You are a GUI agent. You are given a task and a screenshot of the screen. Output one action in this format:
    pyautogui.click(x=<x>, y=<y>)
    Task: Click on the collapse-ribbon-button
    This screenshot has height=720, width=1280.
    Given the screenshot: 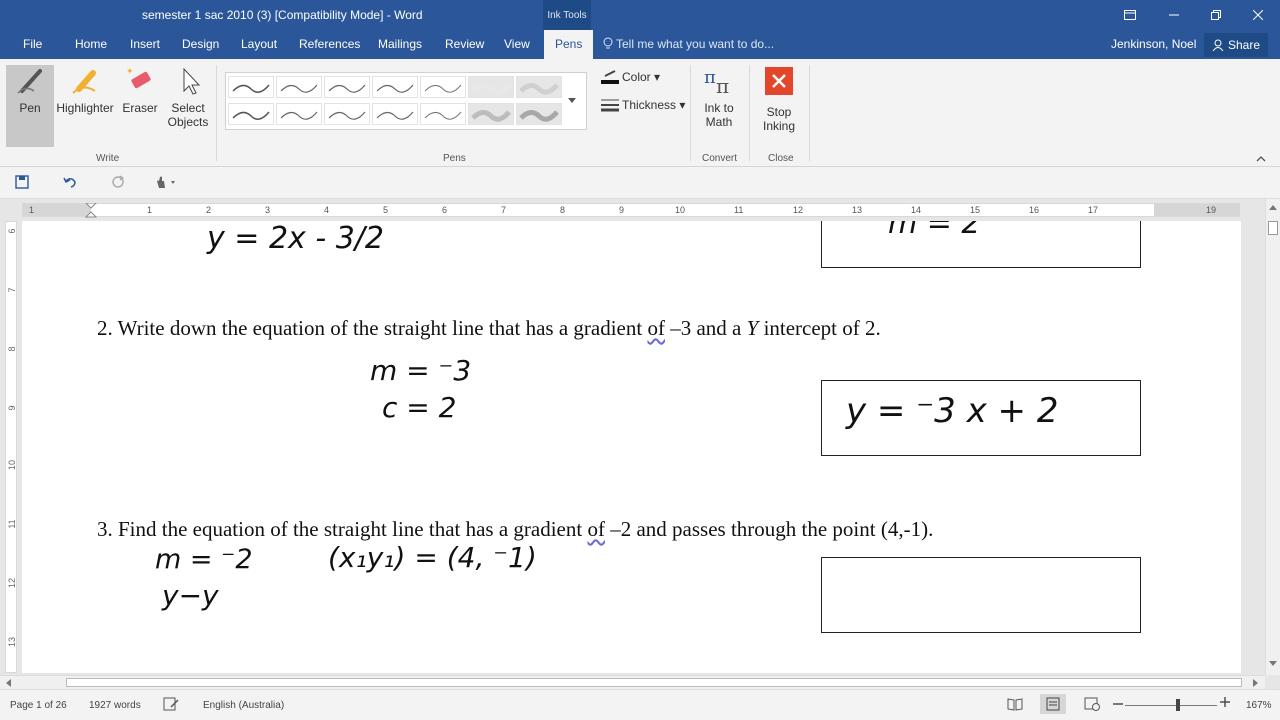 What is the action you would take?
    pyautogui.click(x=1261, y=158)
    